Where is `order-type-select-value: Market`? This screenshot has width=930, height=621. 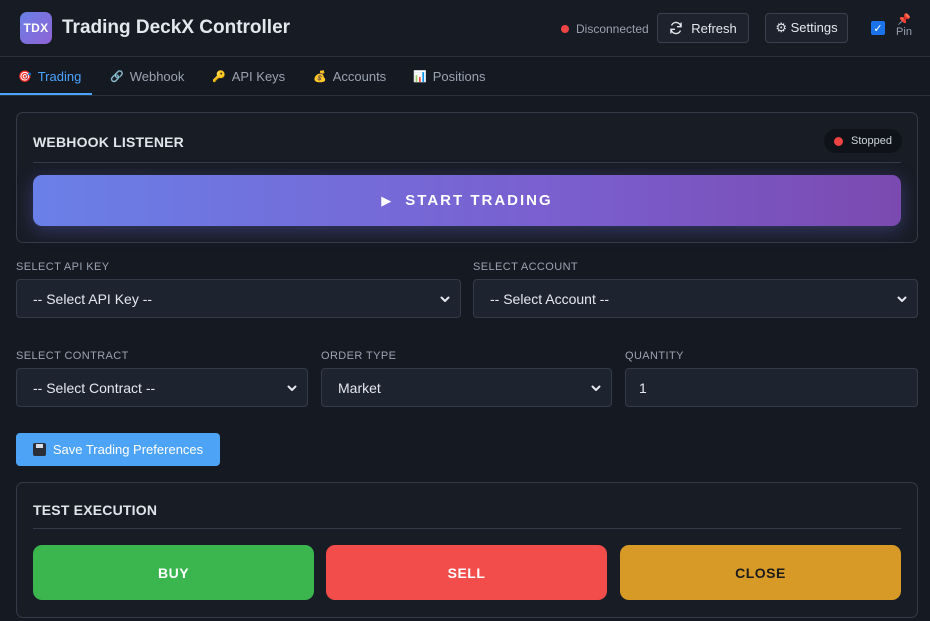
order-type-select-value: Market is located at coordinates (359, 387).